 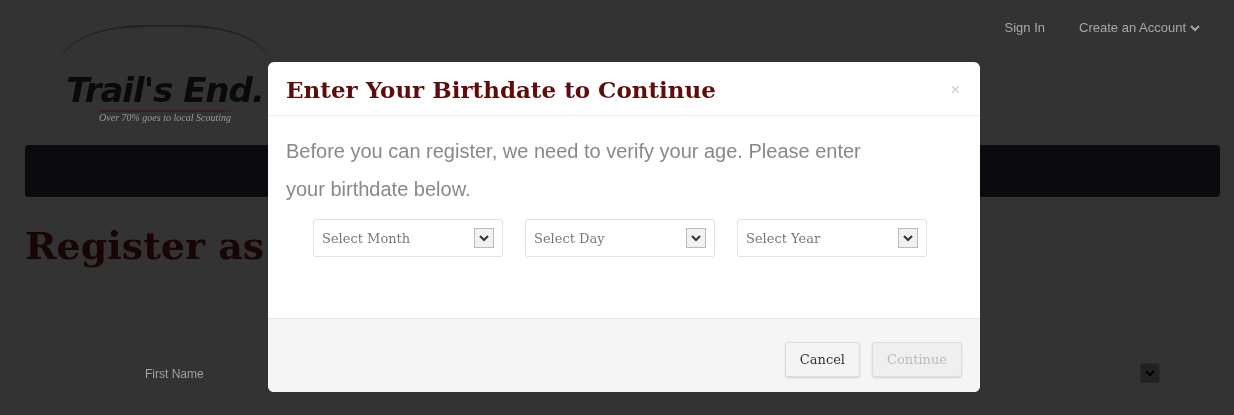 I want to click on caret-icon, so click(x=1195, y=28).